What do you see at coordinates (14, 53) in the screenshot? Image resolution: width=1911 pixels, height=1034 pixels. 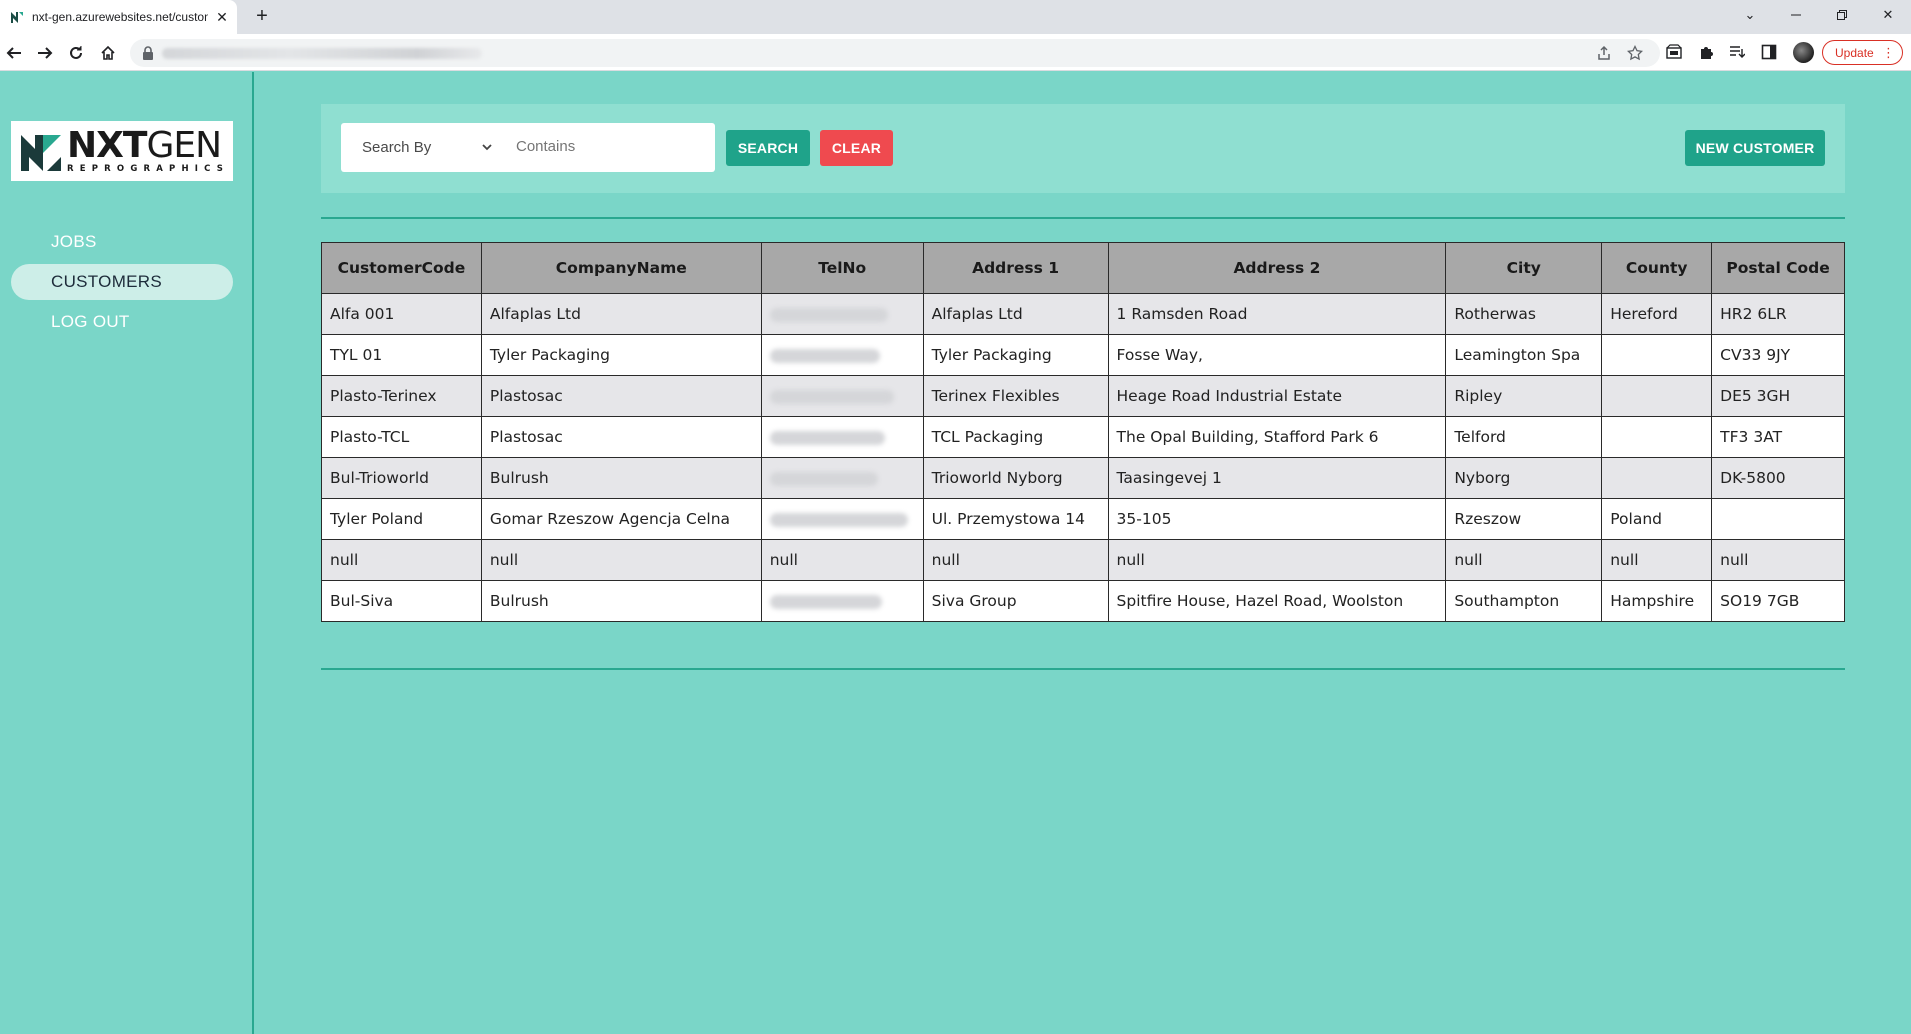 I see `back-icon` at bounding box center [14, 53].